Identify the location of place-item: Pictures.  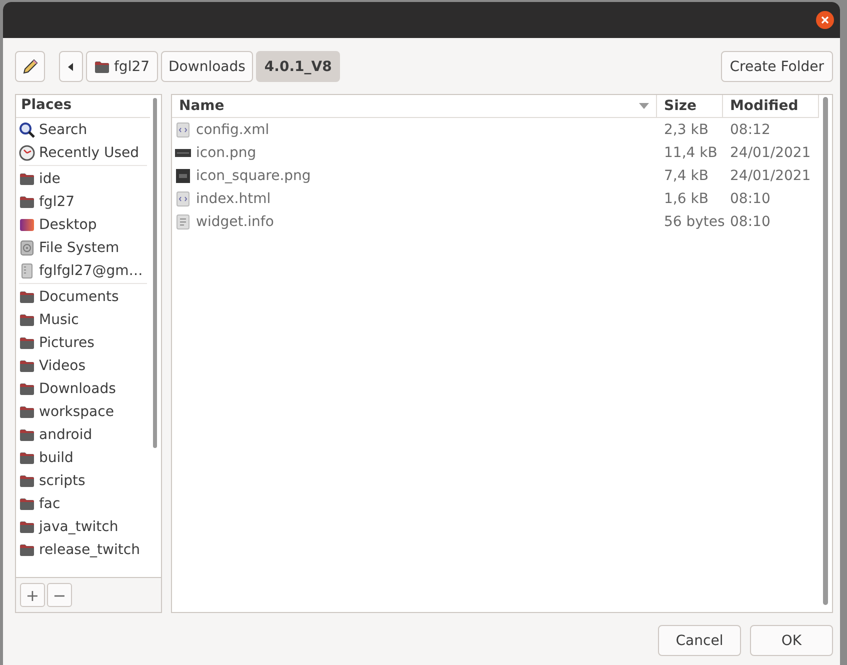
(83, 342).